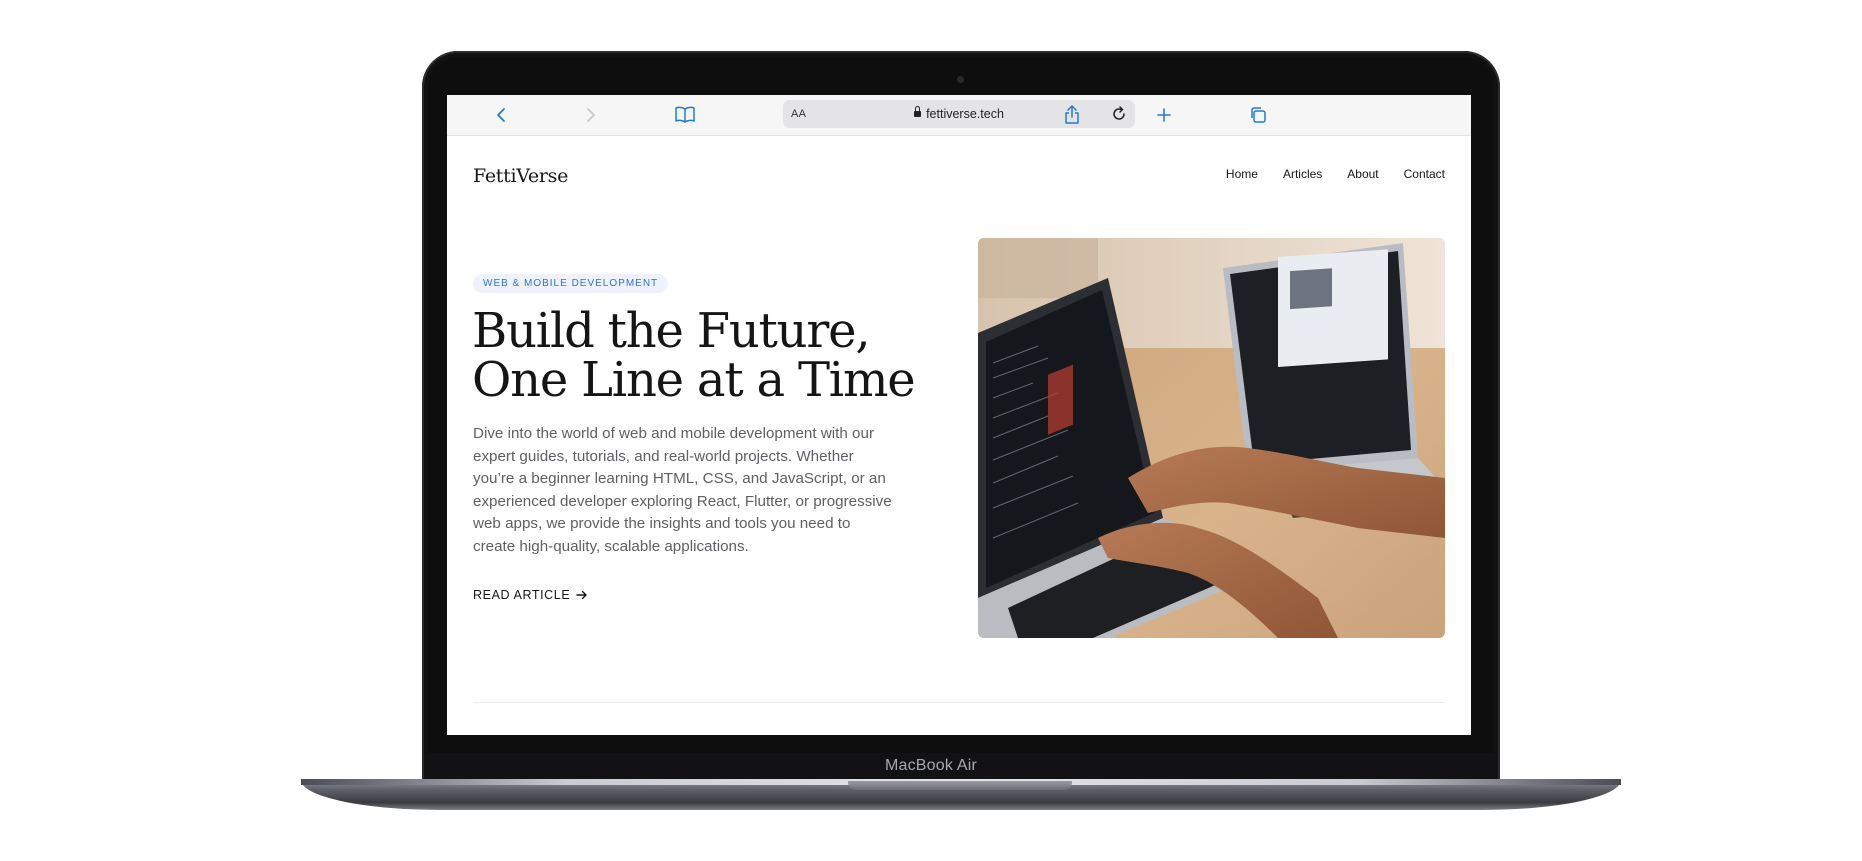  I want to click on laptop-hinge-notch, so click(960, 785).